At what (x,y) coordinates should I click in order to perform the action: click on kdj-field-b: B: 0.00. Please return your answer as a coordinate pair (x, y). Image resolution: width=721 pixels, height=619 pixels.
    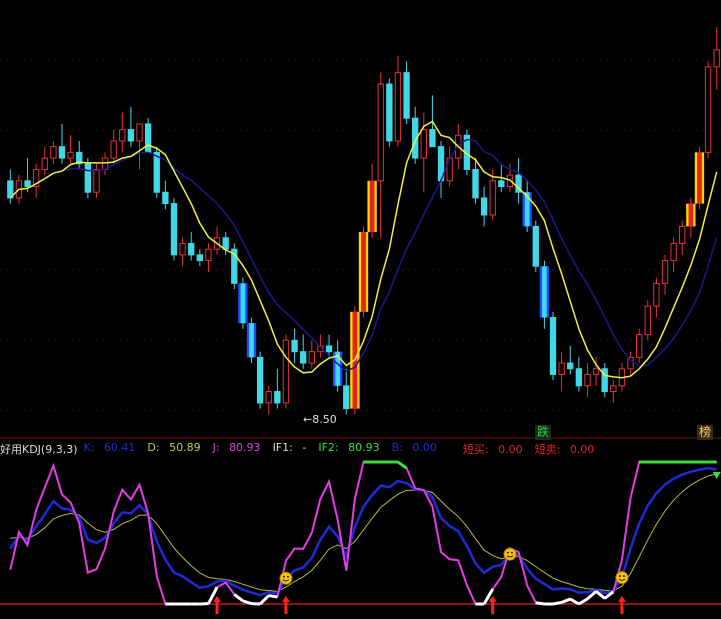
    Looking at the image, I should click on (414, 447).